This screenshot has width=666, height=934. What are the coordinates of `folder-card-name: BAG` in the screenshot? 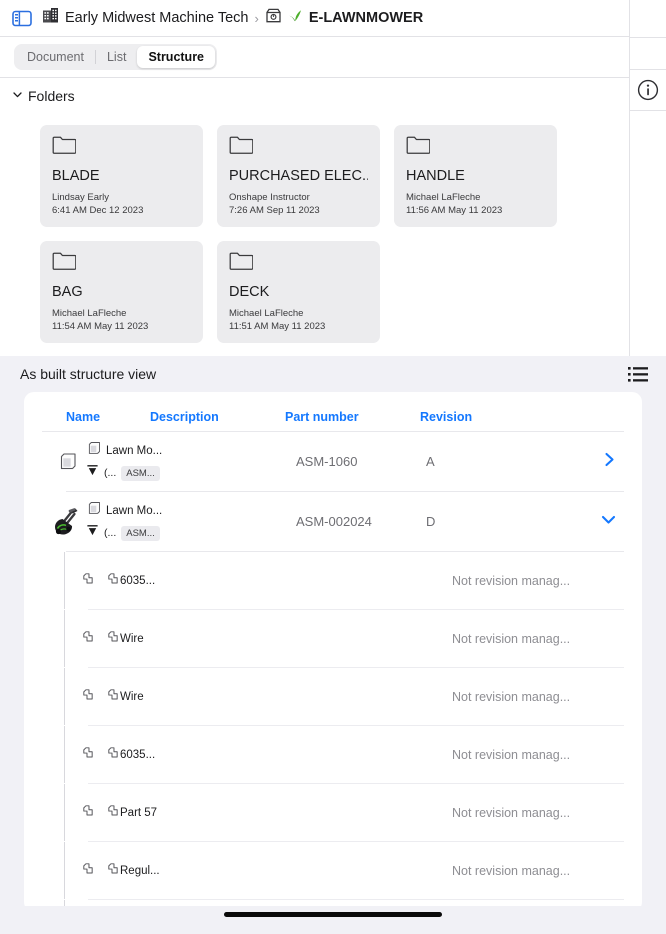 It's located at (67, 292).